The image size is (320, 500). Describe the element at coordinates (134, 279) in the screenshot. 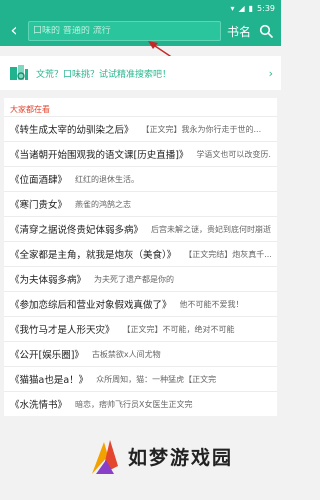

I see `book-description: 为夫死了遗产都是你的` at that location.